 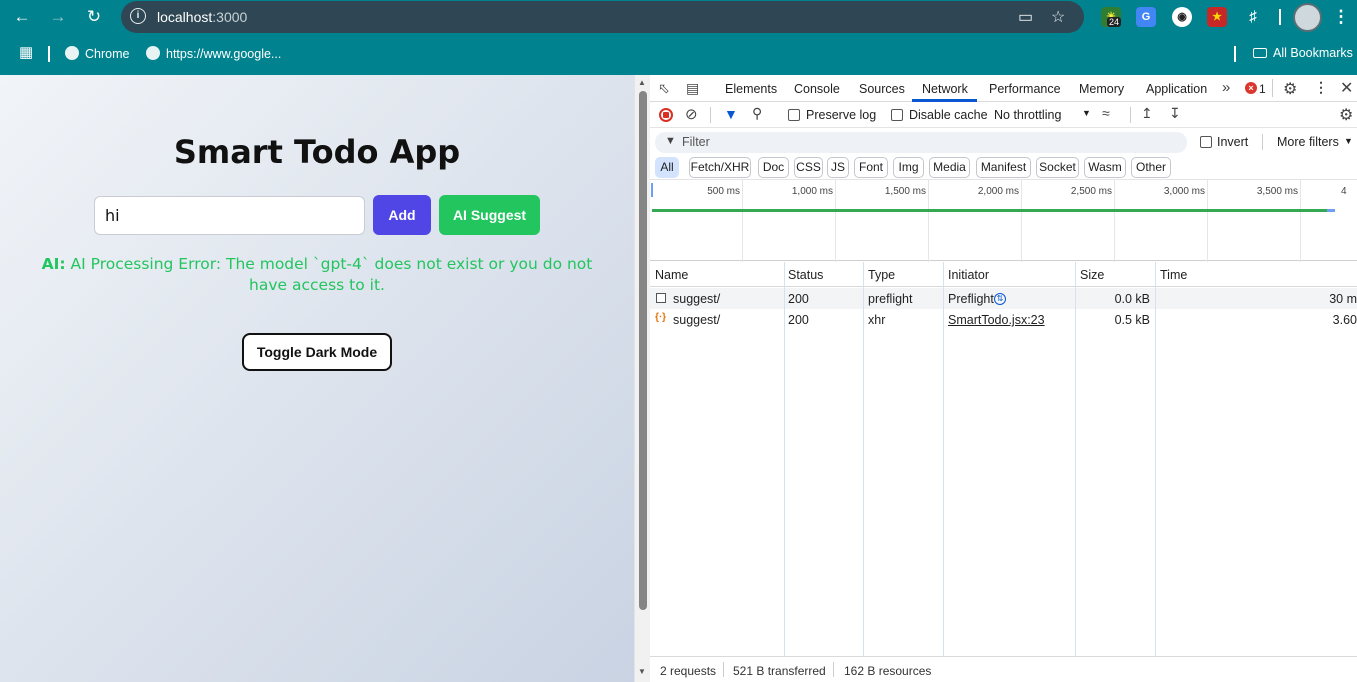 What do you see at coordinates (489, 215) in the screenshot?
I see `ai-suggest-button: AI Suggest` at bounding box center [489, 215].